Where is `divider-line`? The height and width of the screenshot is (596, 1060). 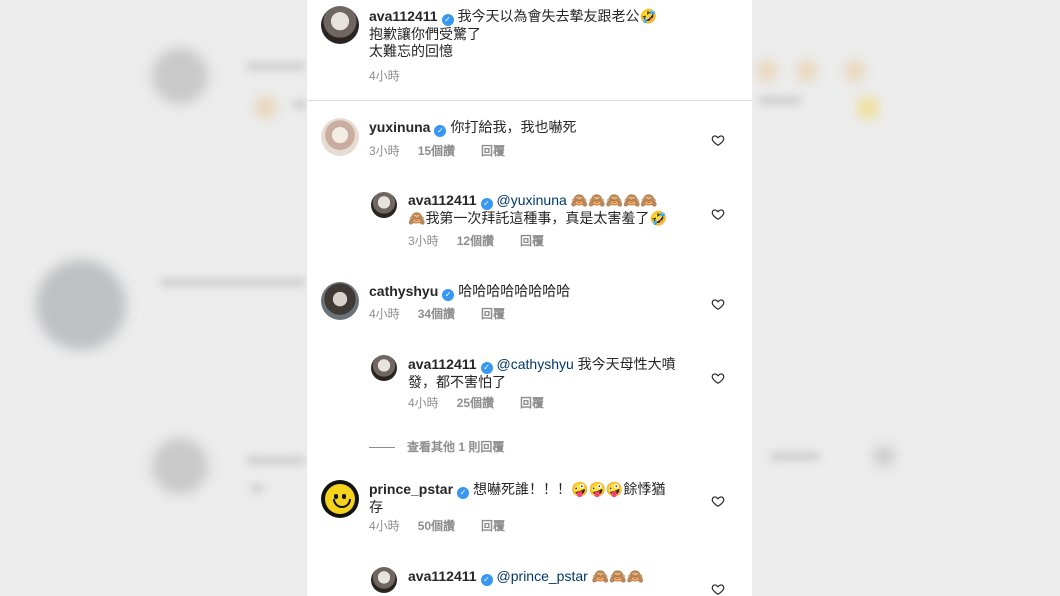
divider-line is located at coordinates (382, 448).